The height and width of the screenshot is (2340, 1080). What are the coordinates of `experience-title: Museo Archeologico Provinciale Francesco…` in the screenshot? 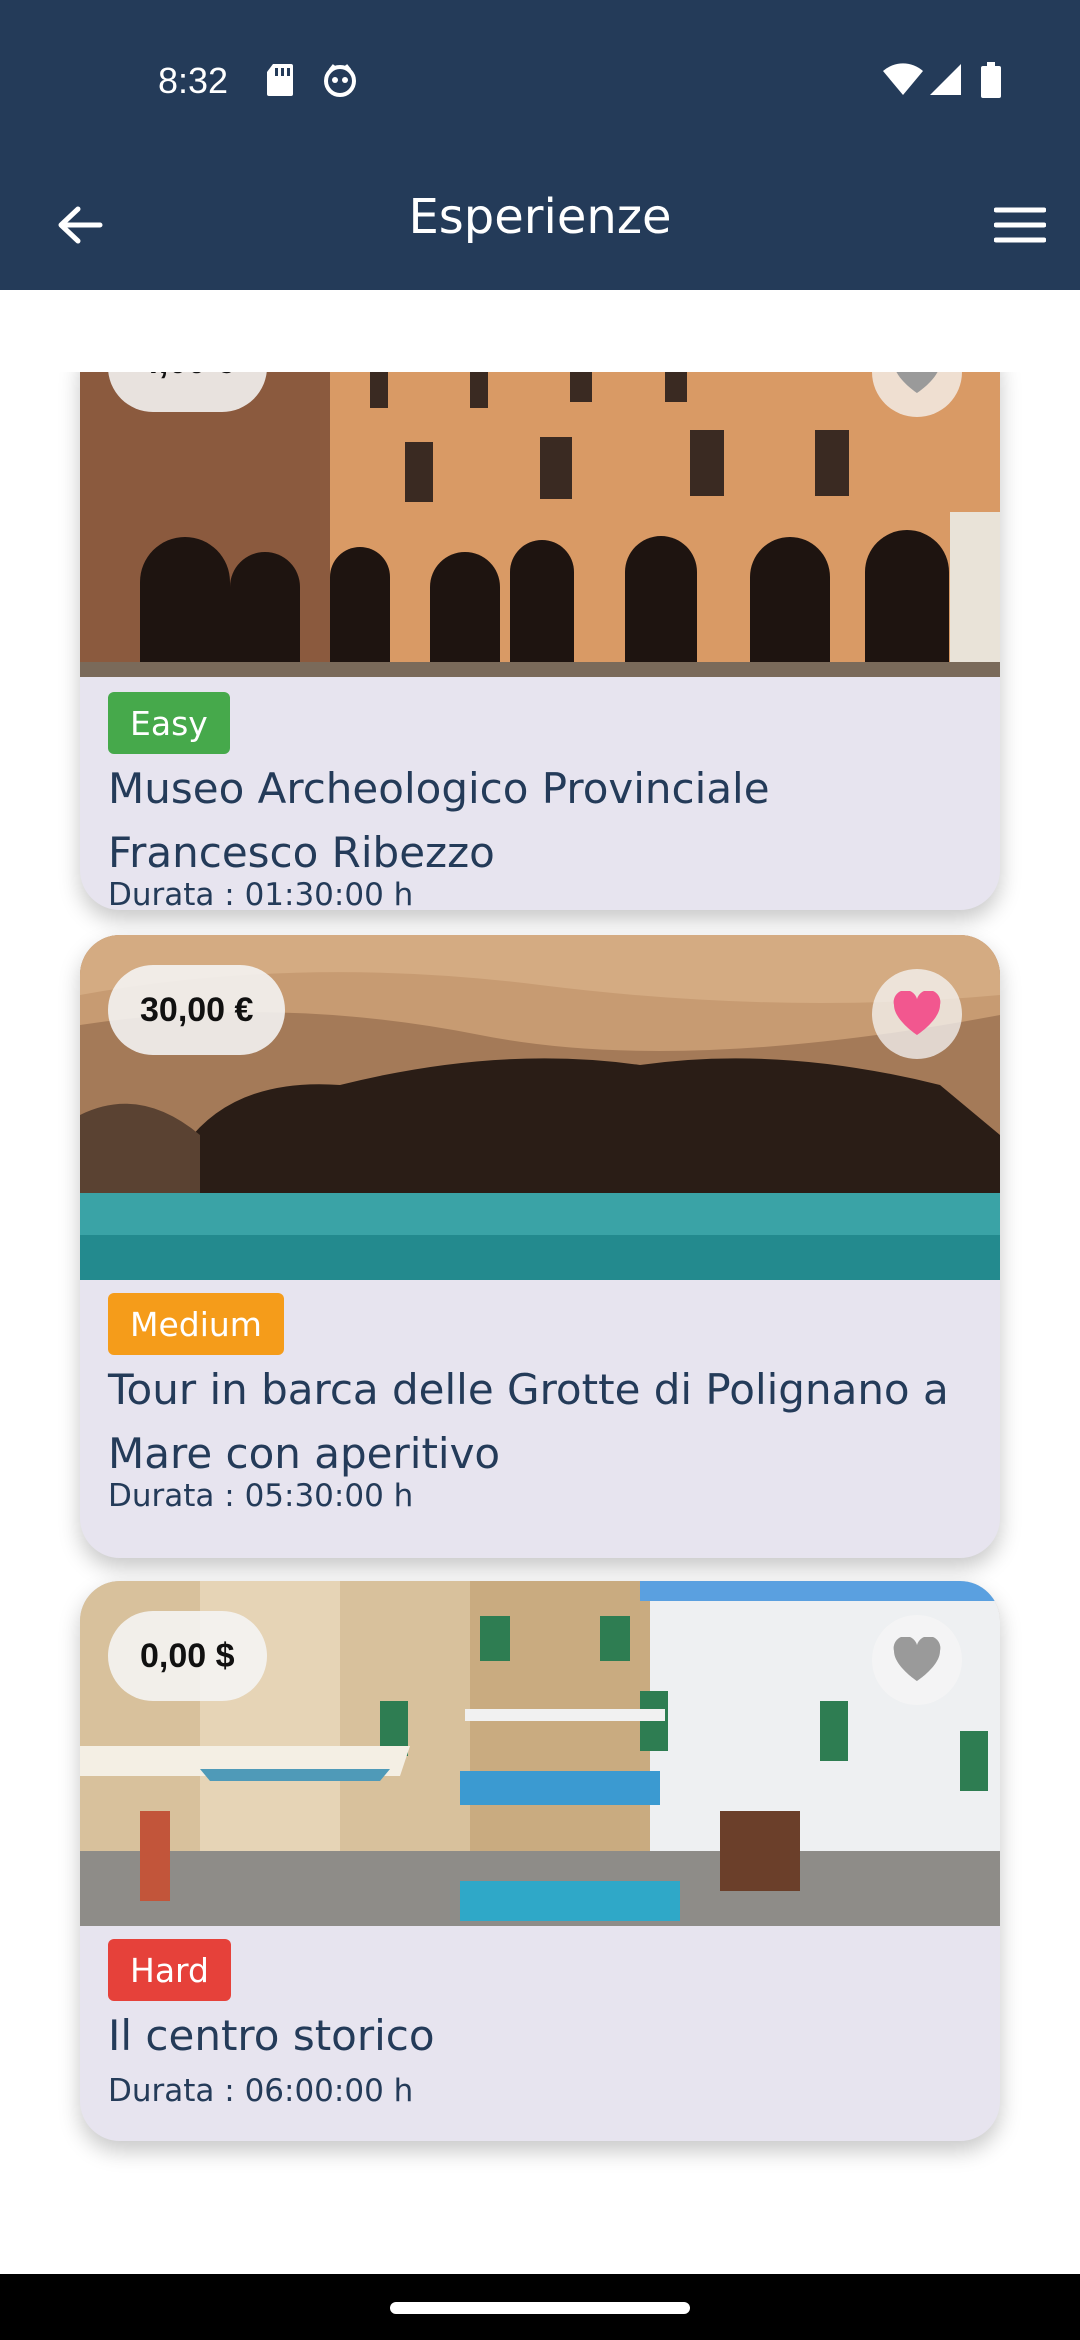 It's located at (439, 820).